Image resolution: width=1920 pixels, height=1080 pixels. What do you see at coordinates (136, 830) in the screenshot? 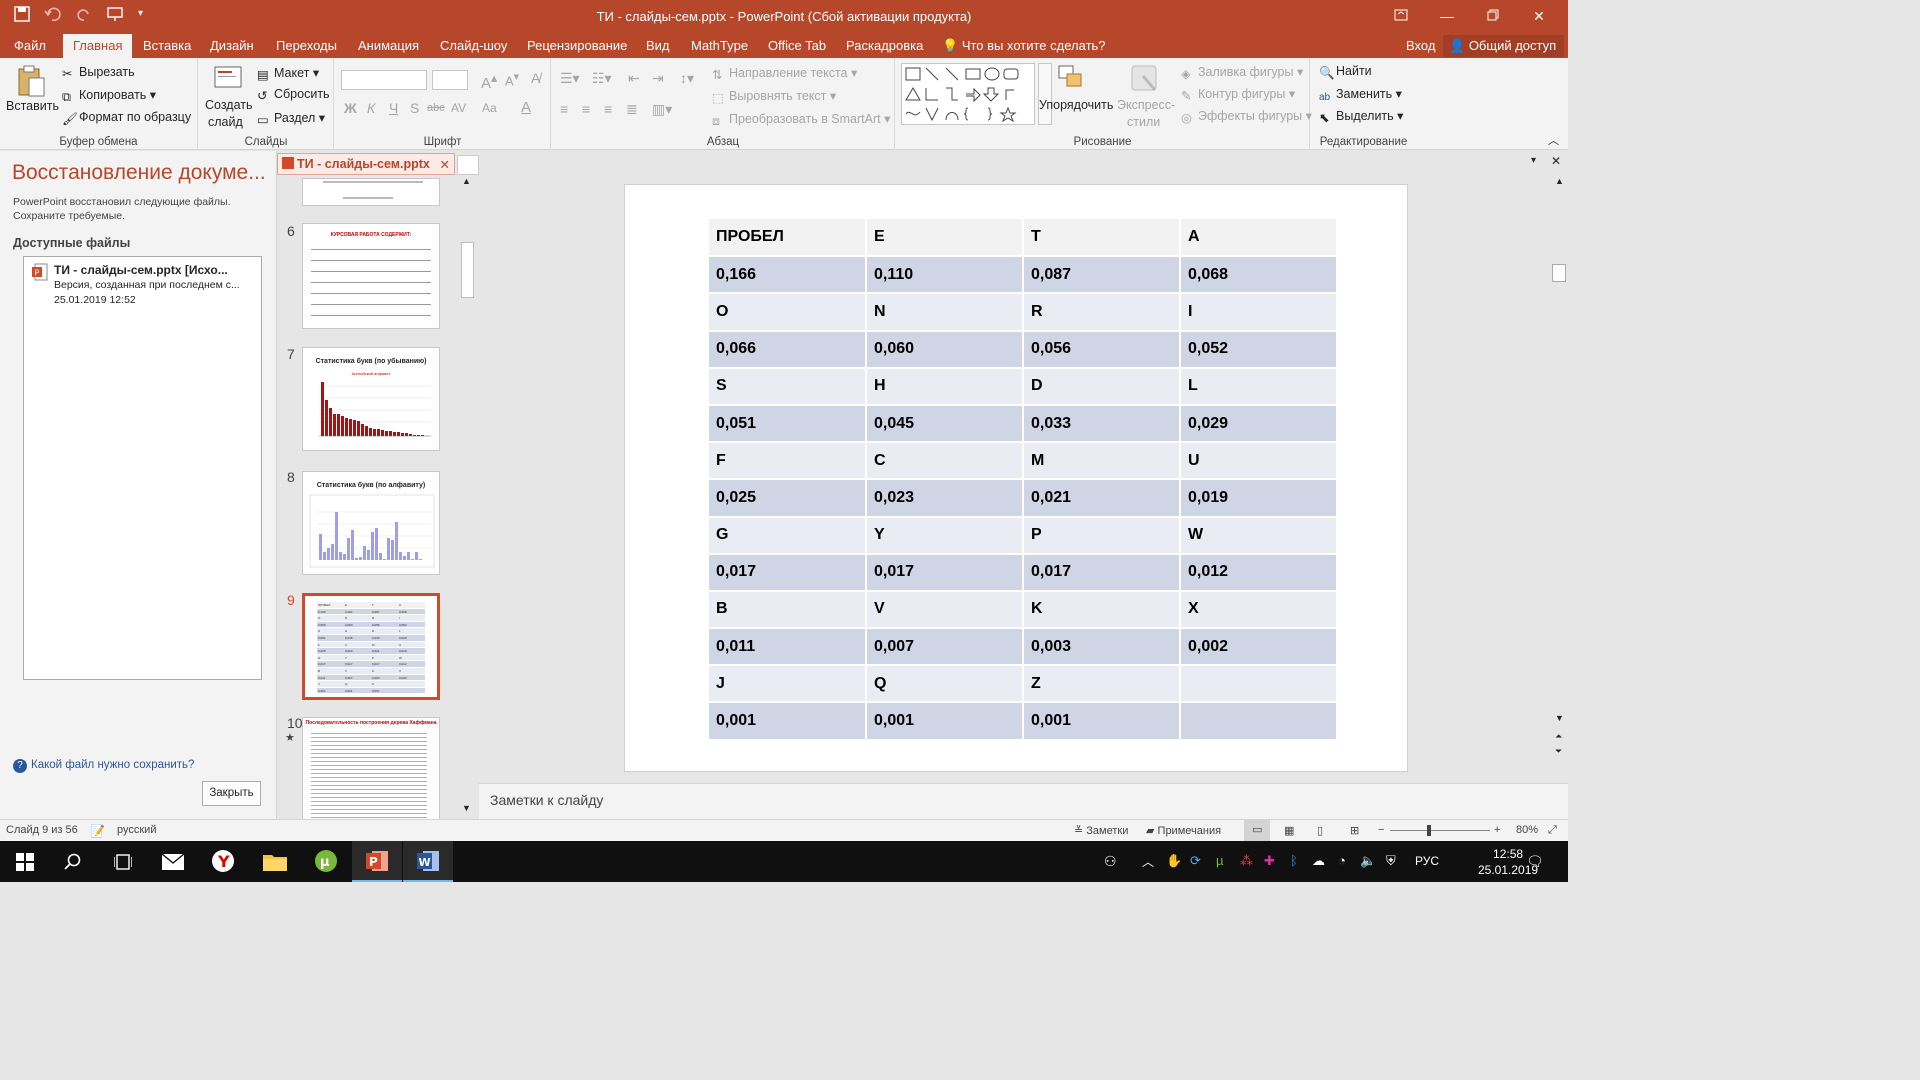
I see `language-indicator: русский` at bounding box center [136, 830].